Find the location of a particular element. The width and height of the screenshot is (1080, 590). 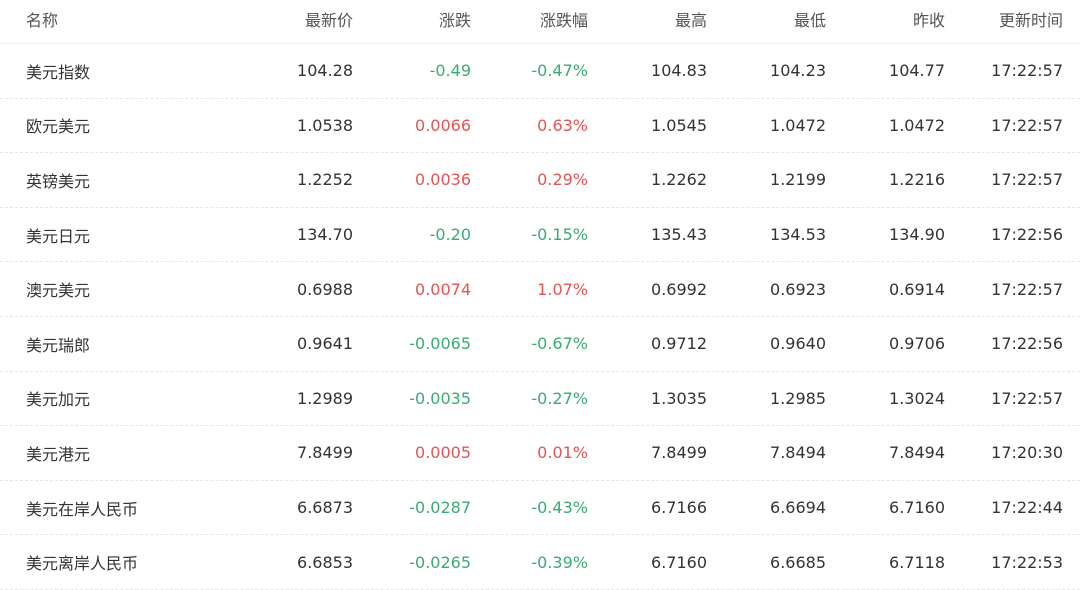

row-high: 1.3035 is located at coordinates (679, 398).